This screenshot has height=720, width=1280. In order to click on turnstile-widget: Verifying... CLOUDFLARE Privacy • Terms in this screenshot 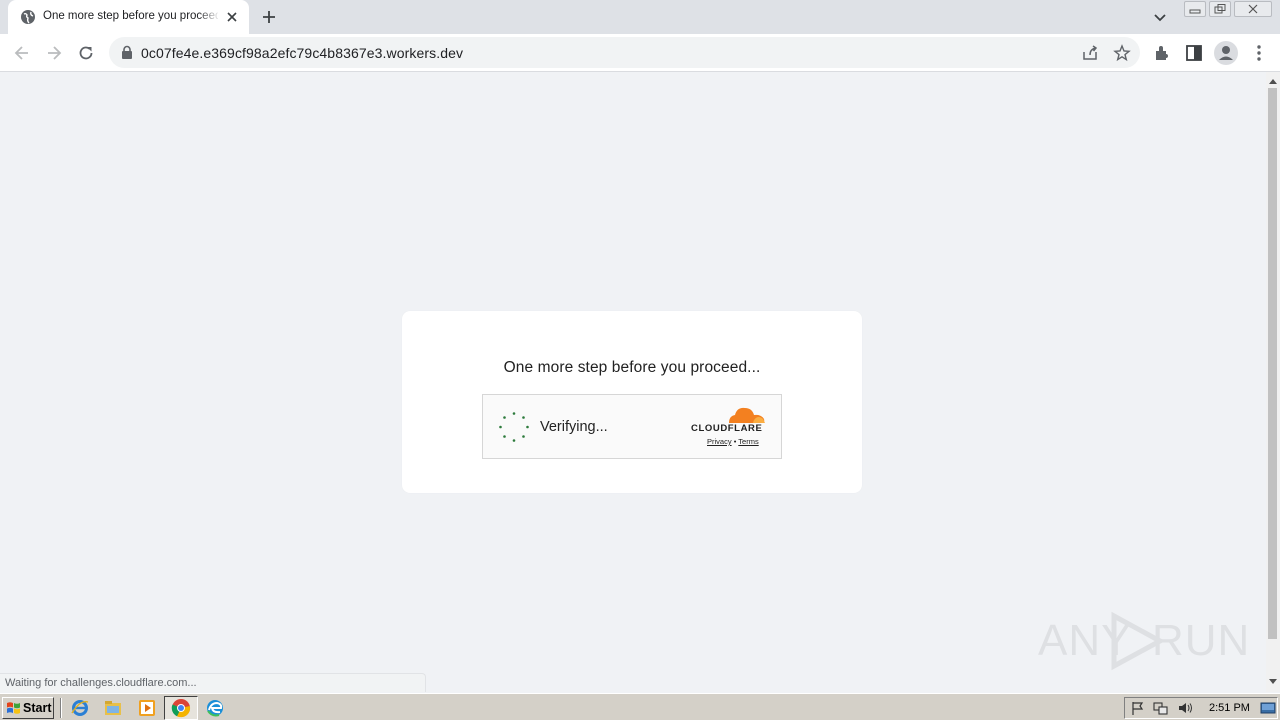, I will do `click(632, 426)`.